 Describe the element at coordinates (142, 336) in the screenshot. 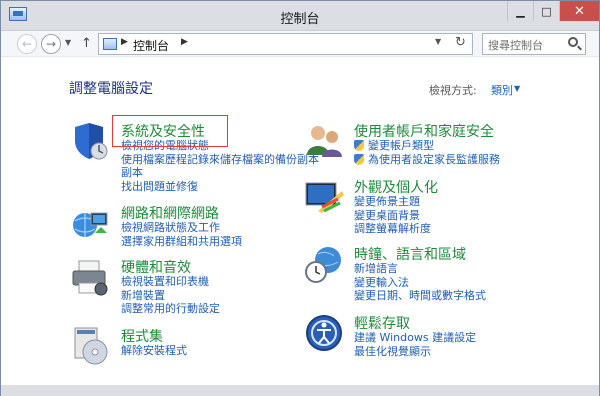

I see `category-title: 程式集` at that location.